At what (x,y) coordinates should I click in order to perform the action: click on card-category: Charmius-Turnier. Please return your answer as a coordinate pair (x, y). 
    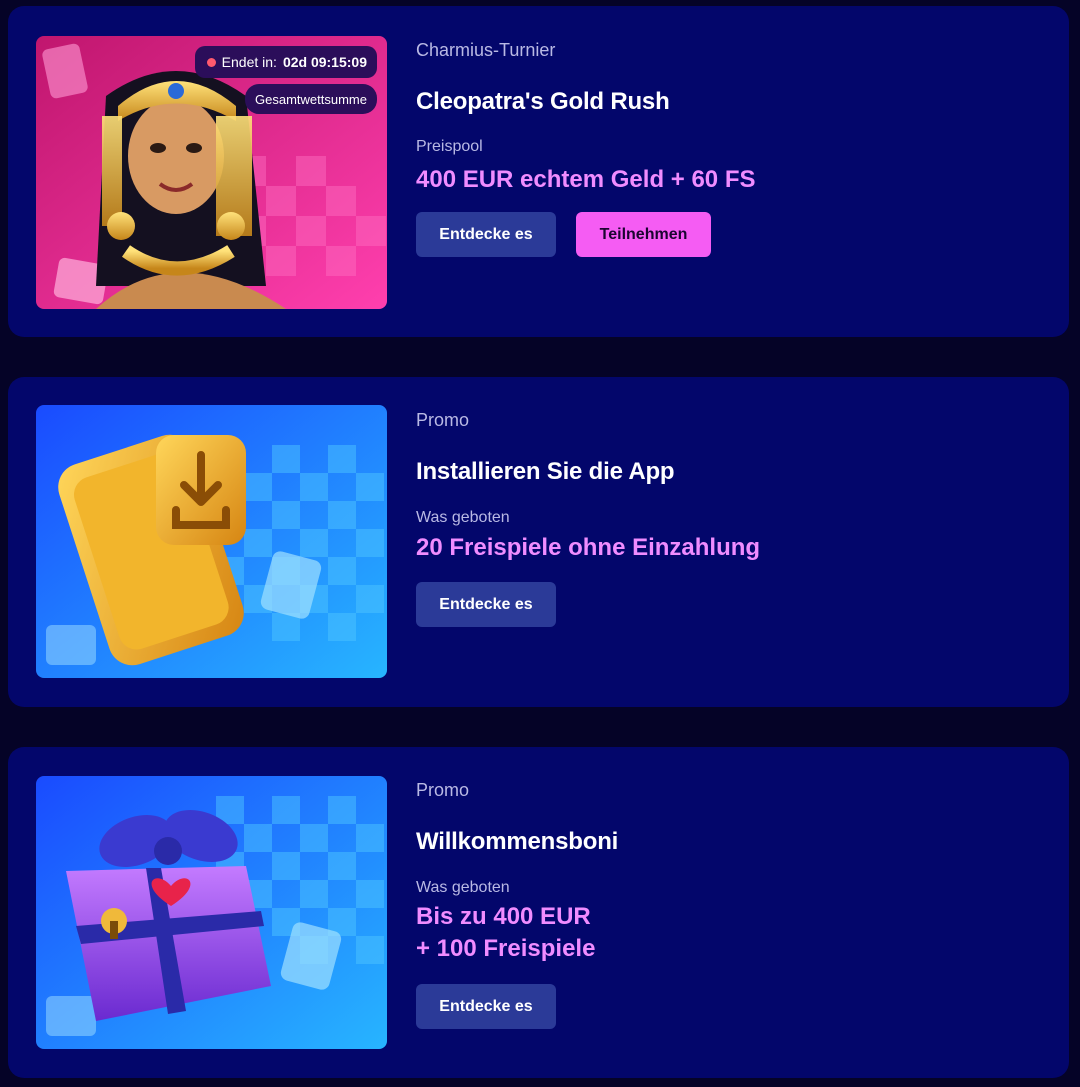
    Looking at the image, I should click on (486, 50).